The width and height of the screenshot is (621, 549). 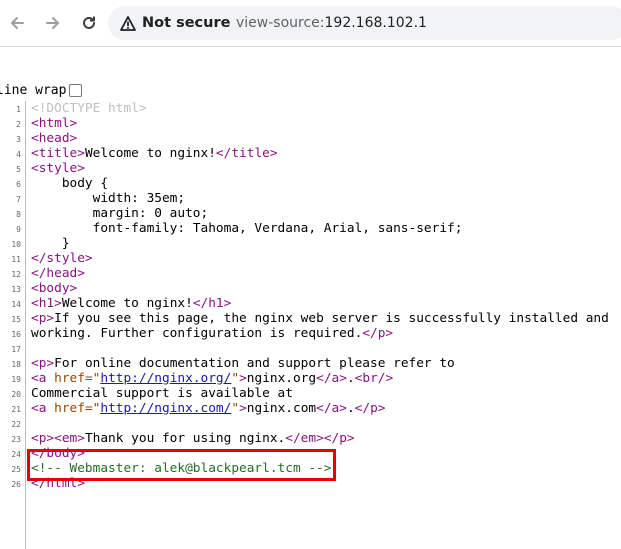 What do you see at coordinates (16, 454) in the screenshot?
I see `line-number: 24` at bounding box center [16, 454].